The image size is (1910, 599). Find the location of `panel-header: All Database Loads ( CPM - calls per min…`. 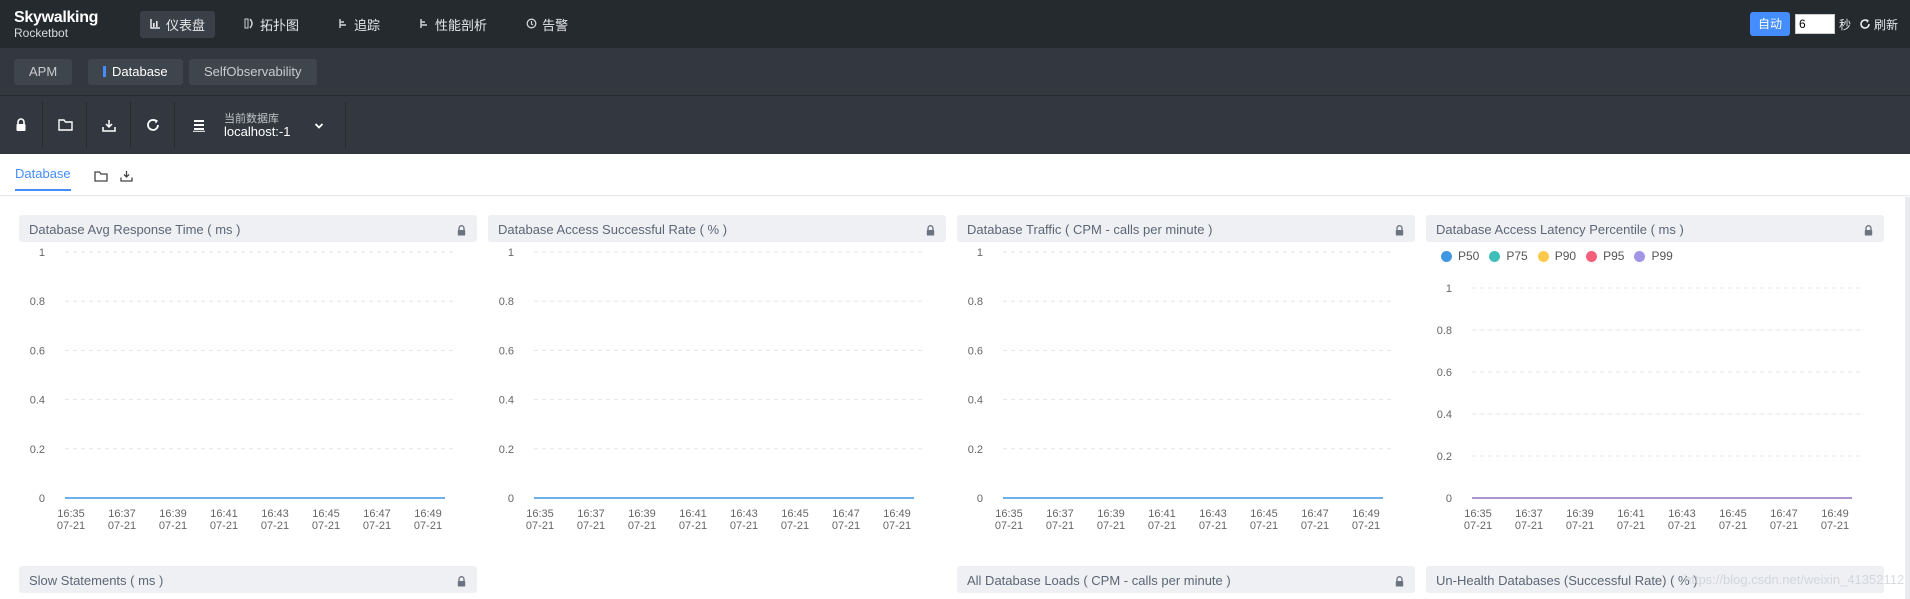

panel-header: All Database Loads ( CPM - calls per min… is located at coordinates (1186, 579).